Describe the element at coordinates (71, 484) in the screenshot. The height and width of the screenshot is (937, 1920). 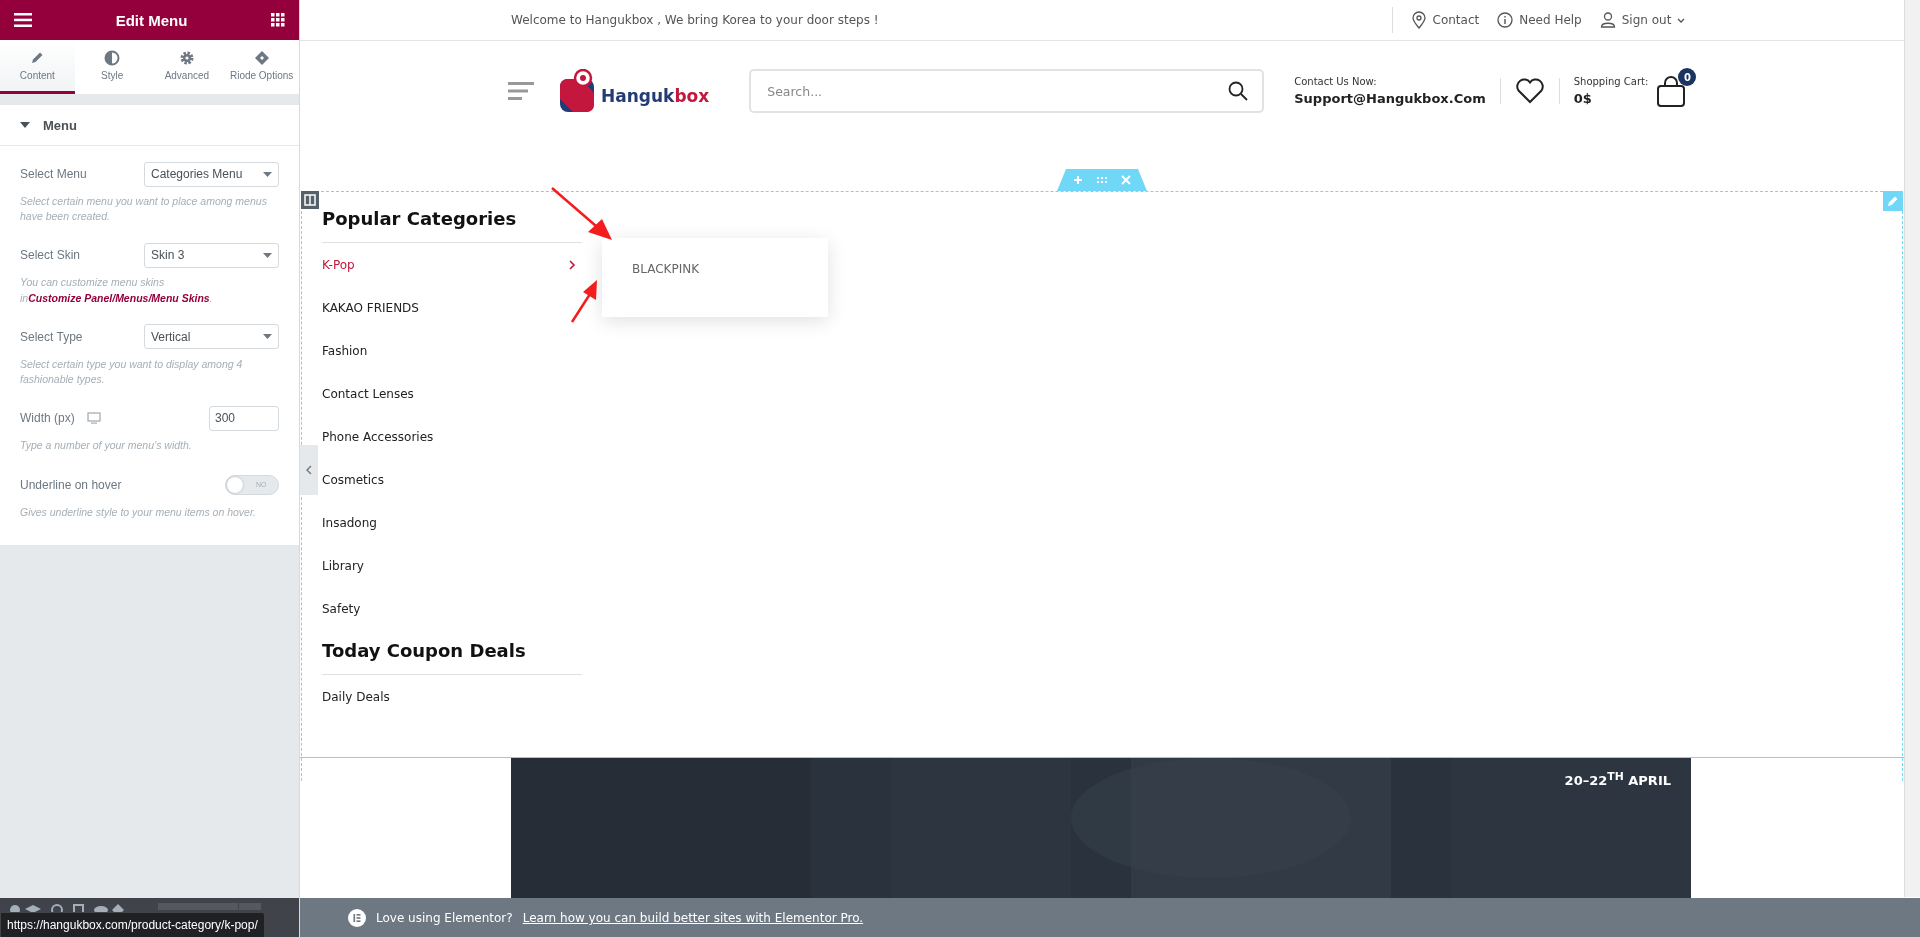
I see `control-label: Underline on hover` at that location.